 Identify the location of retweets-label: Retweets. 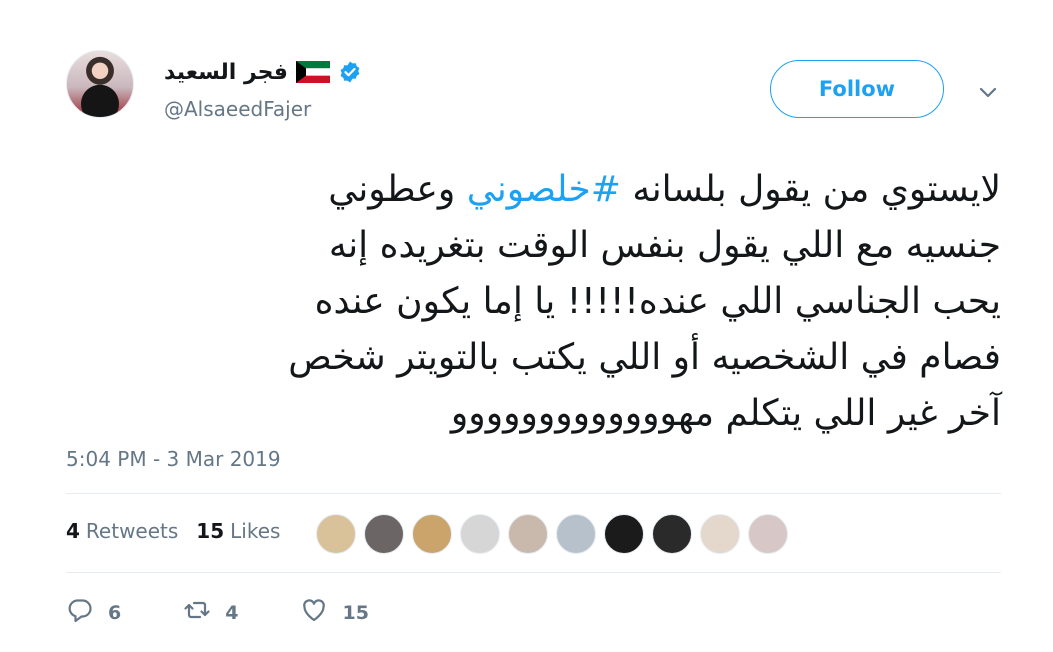
(132, 531).